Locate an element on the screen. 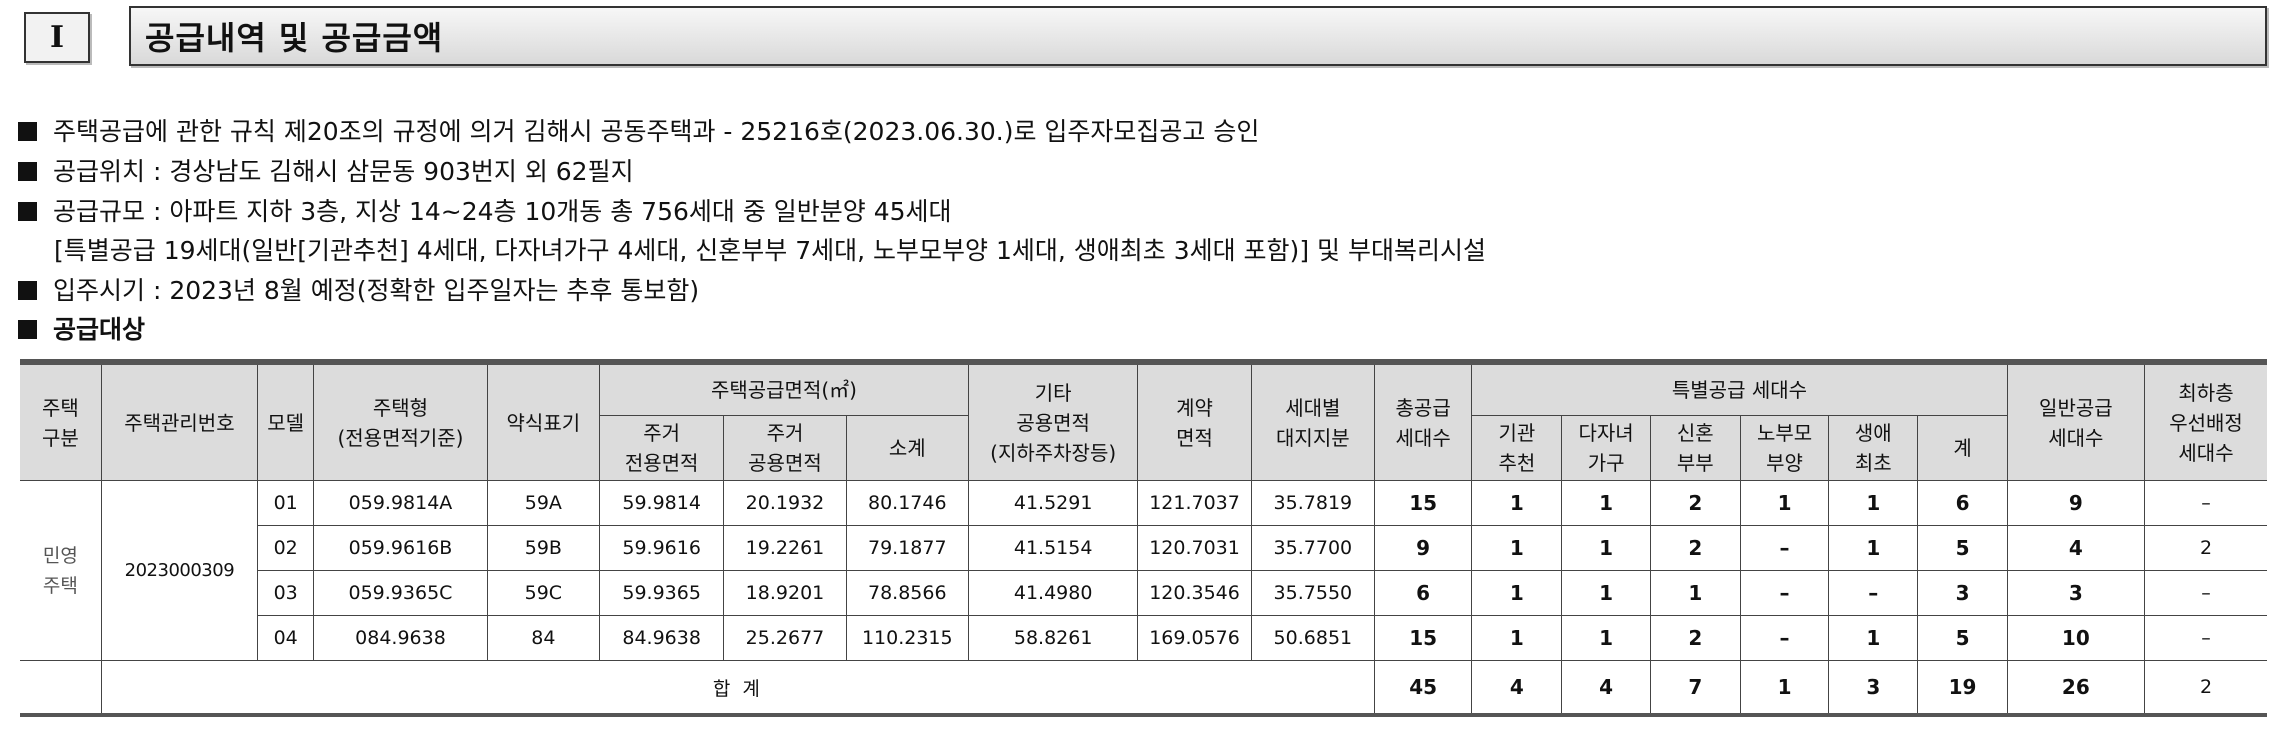  total-general-supply: 26 is located at coordinates (2076, 687).